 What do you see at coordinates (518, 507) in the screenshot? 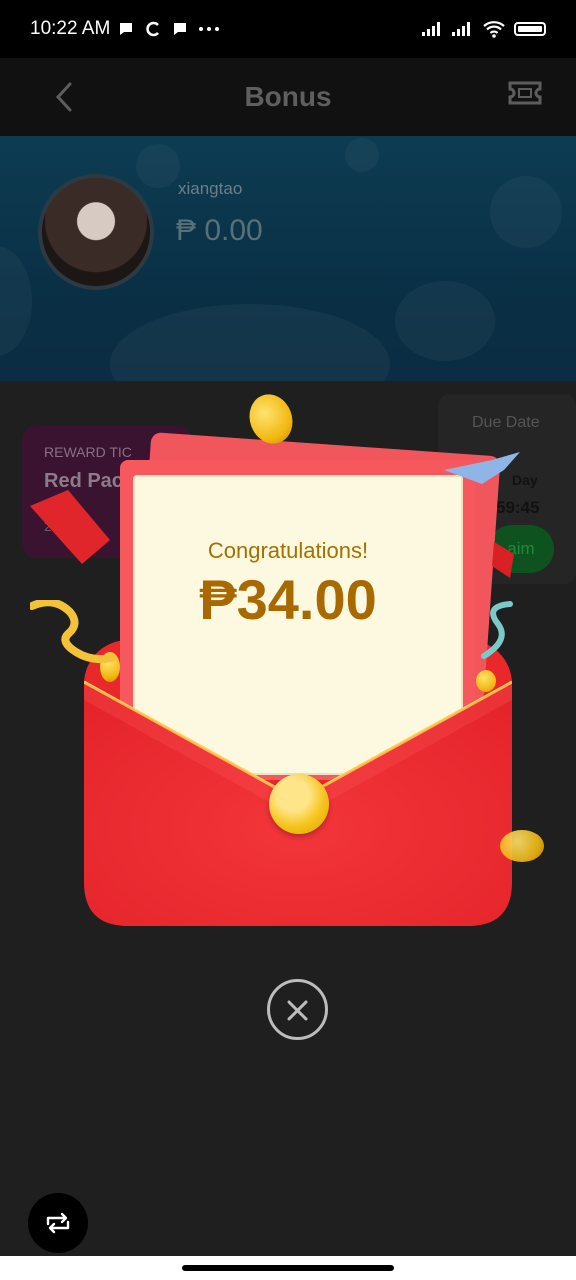
I see `countdown: 59:45` at bounding box center [518, 507].